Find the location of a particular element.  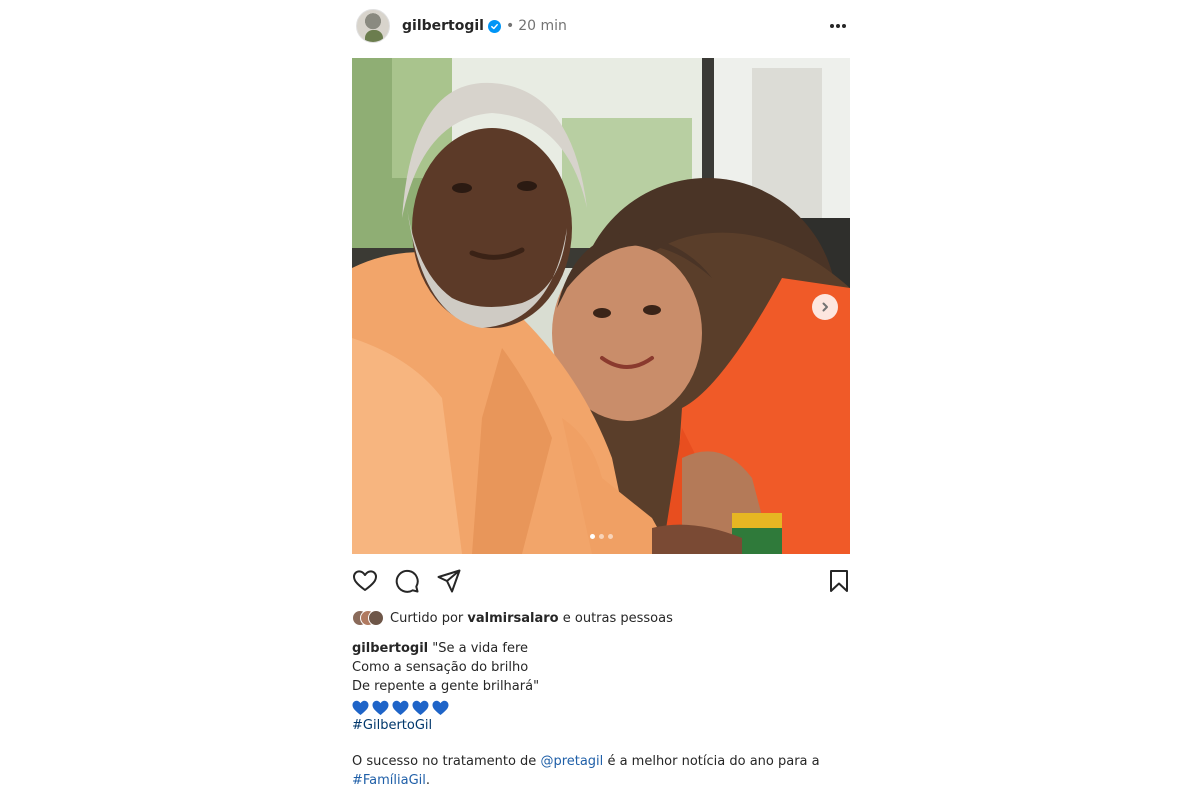

news-text-after: é a melhor notícia do ano para a is located at coordinates (713, 761).